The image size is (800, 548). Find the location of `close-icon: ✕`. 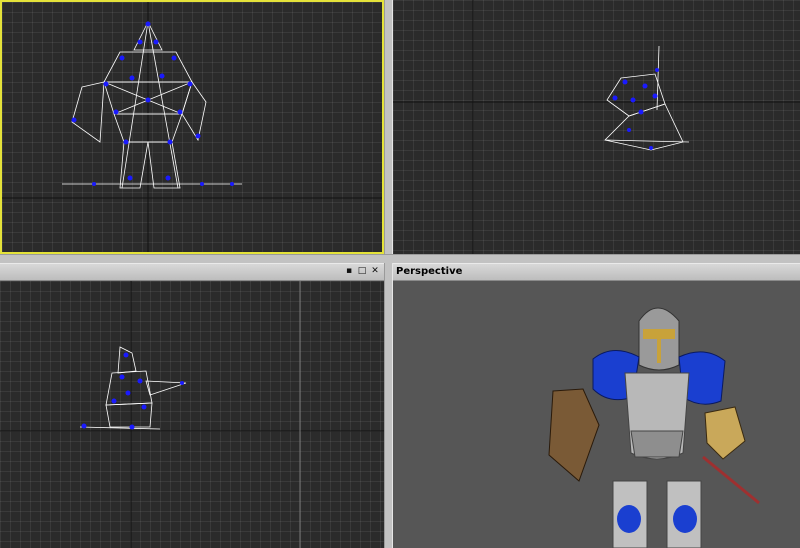

close-icon: ✕ is located at coordinates (375, 271).